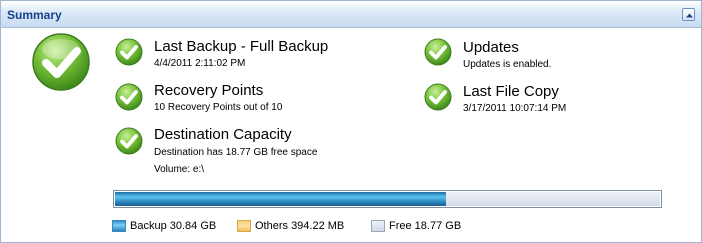 This screenshot has width=702, height=243. Describe the element at coordinates (173, 226) in the screenshot. I see `legend-backup-label: Backup 30.84 GB` at that location.